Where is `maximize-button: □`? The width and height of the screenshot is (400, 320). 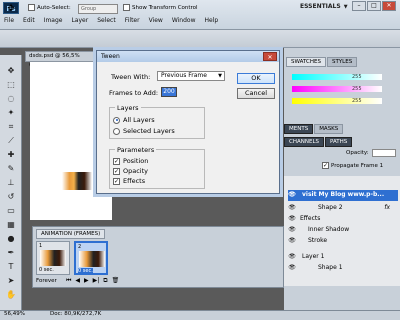 maximize-button: □ is located at coordinates (374, 6).